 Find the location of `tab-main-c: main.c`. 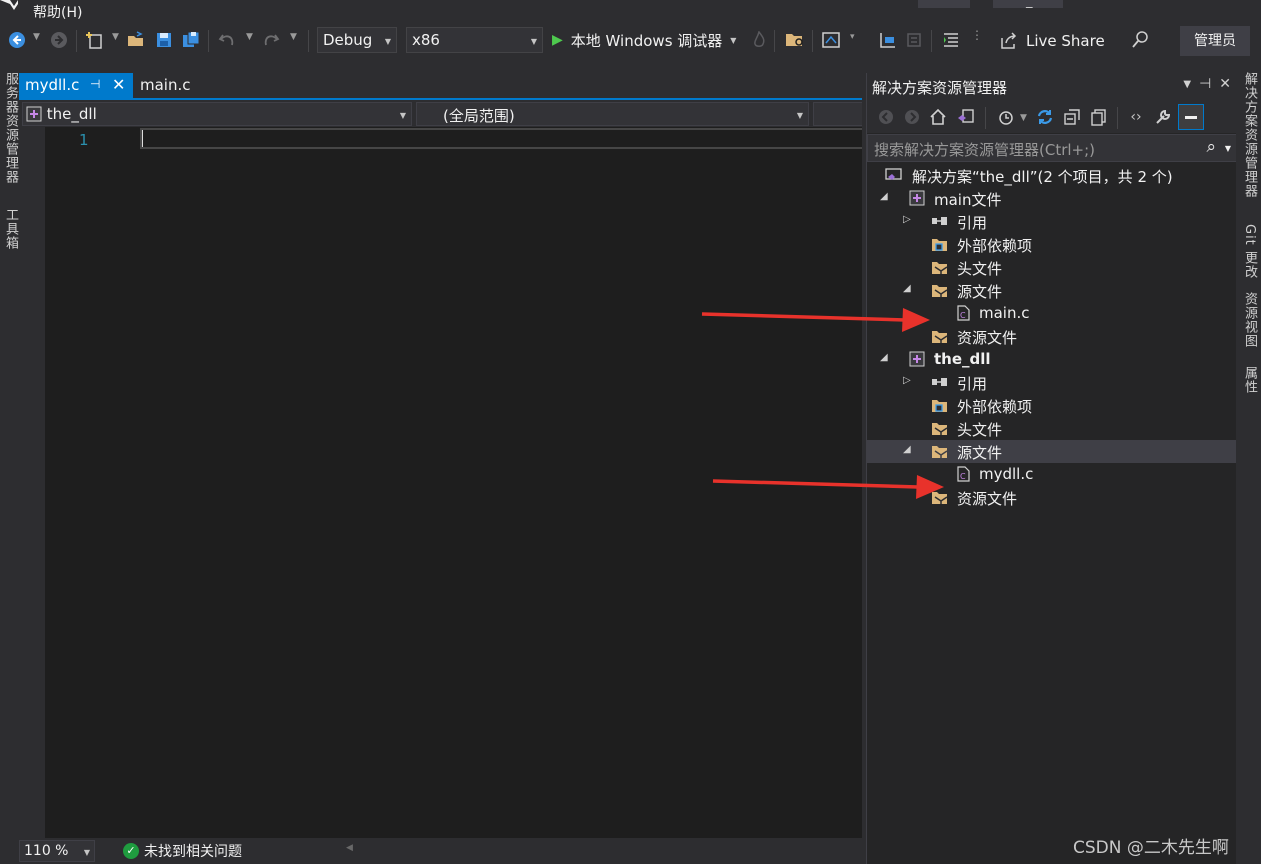

tab-main-c: main.c is located at coordinates (165, 85).